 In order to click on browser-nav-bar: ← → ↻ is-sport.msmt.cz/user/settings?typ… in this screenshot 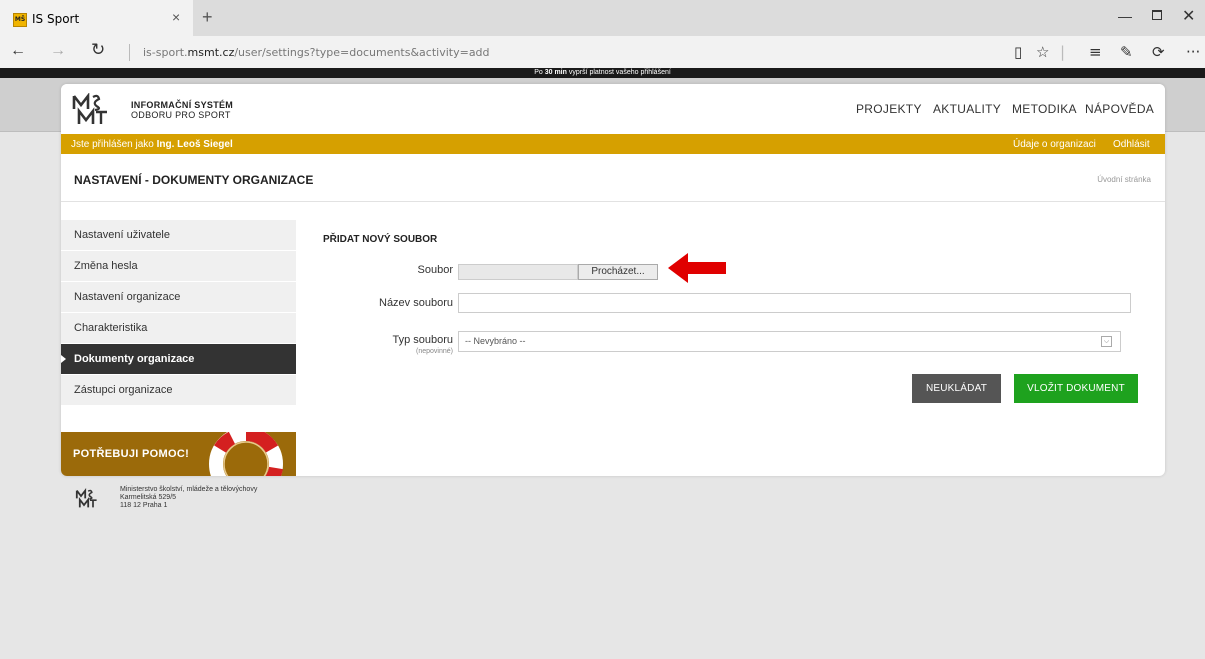, I will do `click(602, 52)`.